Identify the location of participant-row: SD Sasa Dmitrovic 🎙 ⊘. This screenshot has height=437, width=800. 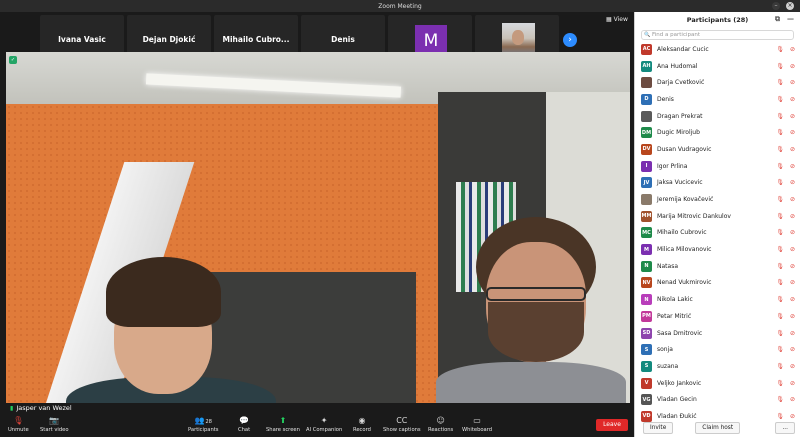
(717, 333).